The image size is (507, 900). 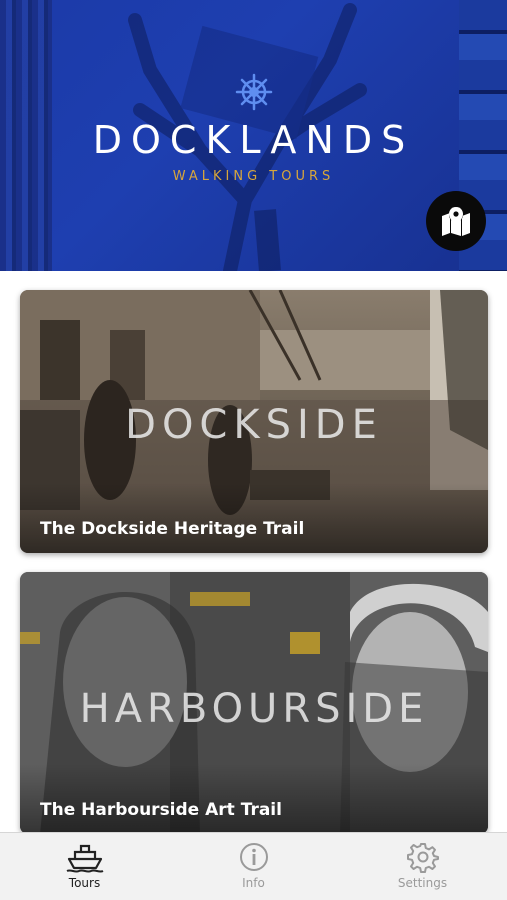 I want to click on gear-icon, so click(x=422, y=858).